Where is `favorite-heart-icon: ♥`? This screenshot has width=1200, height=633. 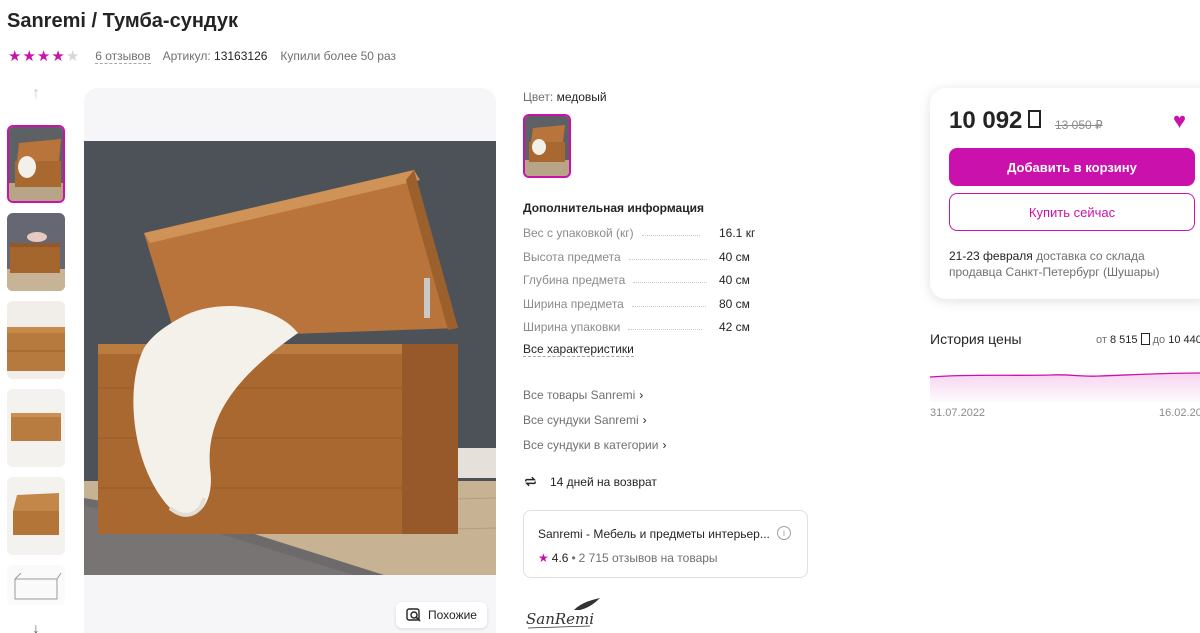 favorite-heart-icon: ♥ is located at coordinates (1179, 121).